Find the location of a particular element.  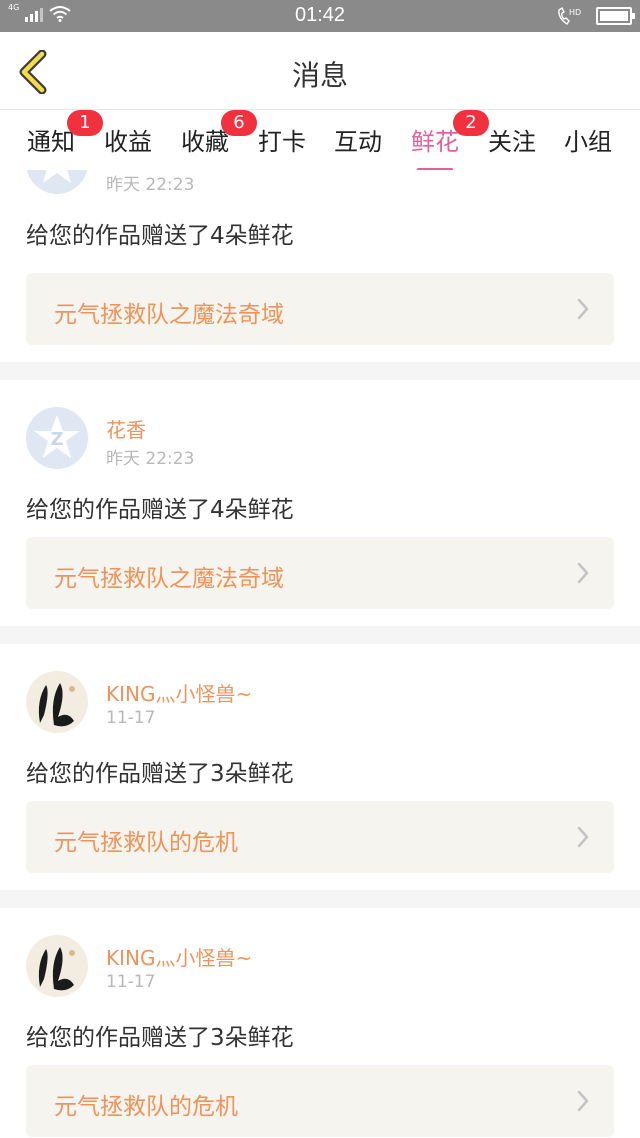

header: 消息 is located at coordinates (320, 71).